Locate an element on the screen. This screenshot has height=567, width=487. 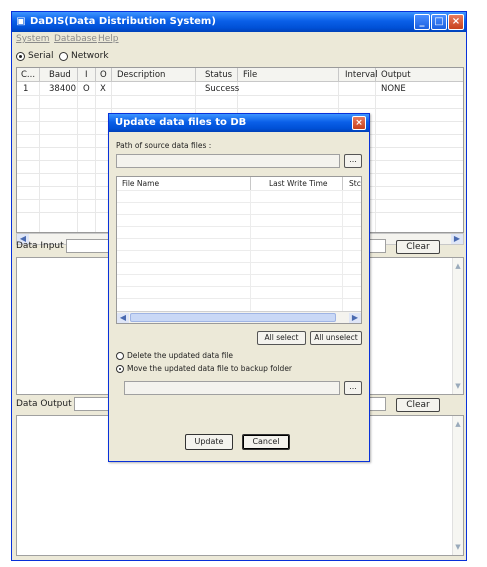
table-cell: 38400 is located at coordinates (62, 89).